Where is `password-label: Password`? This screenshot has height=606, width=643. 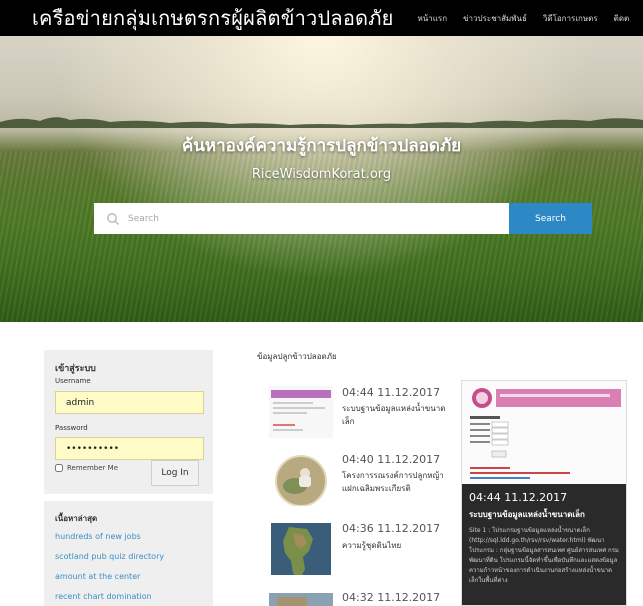
password-label: Password is located at coordinates (71, 428).